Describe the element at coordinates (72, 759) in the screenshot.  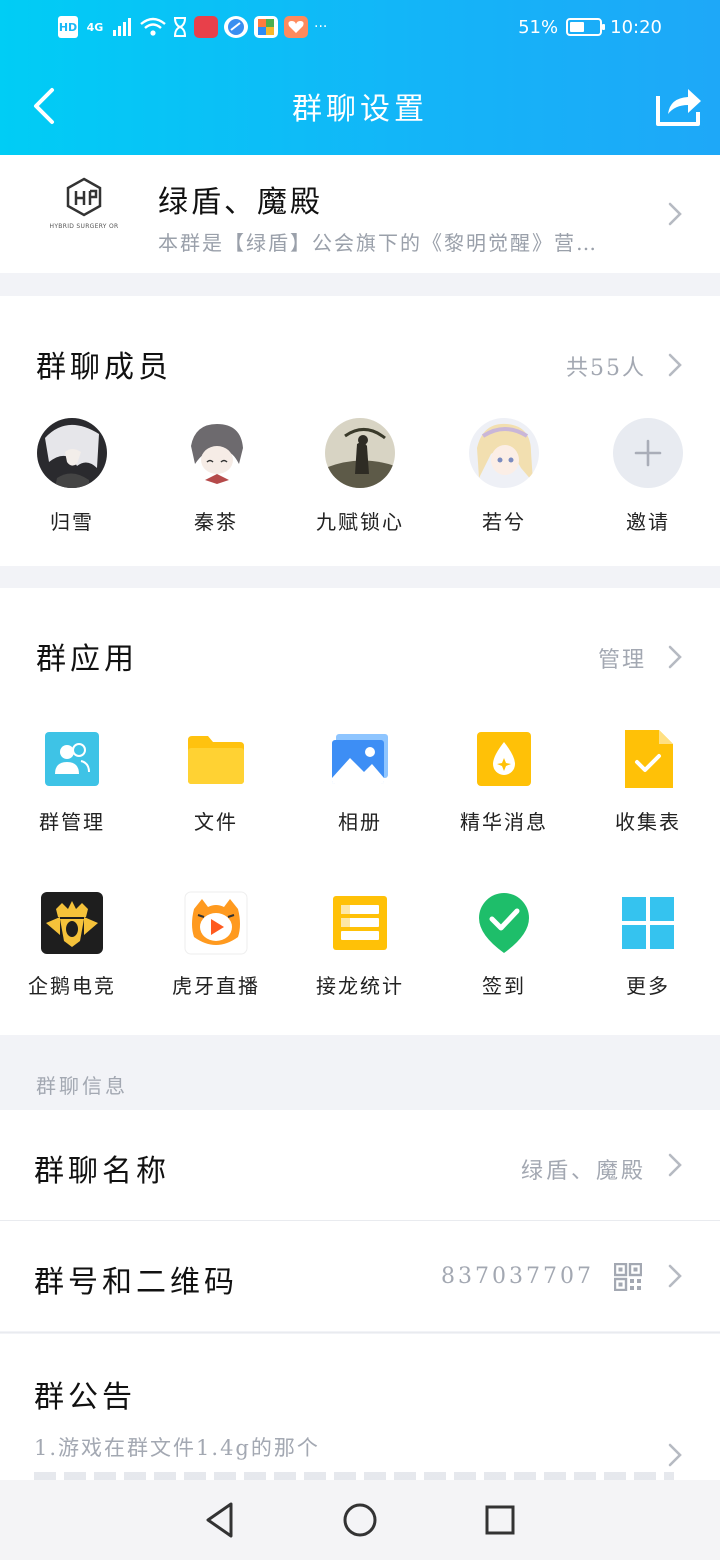
I see `group-manage-icon` at that location.